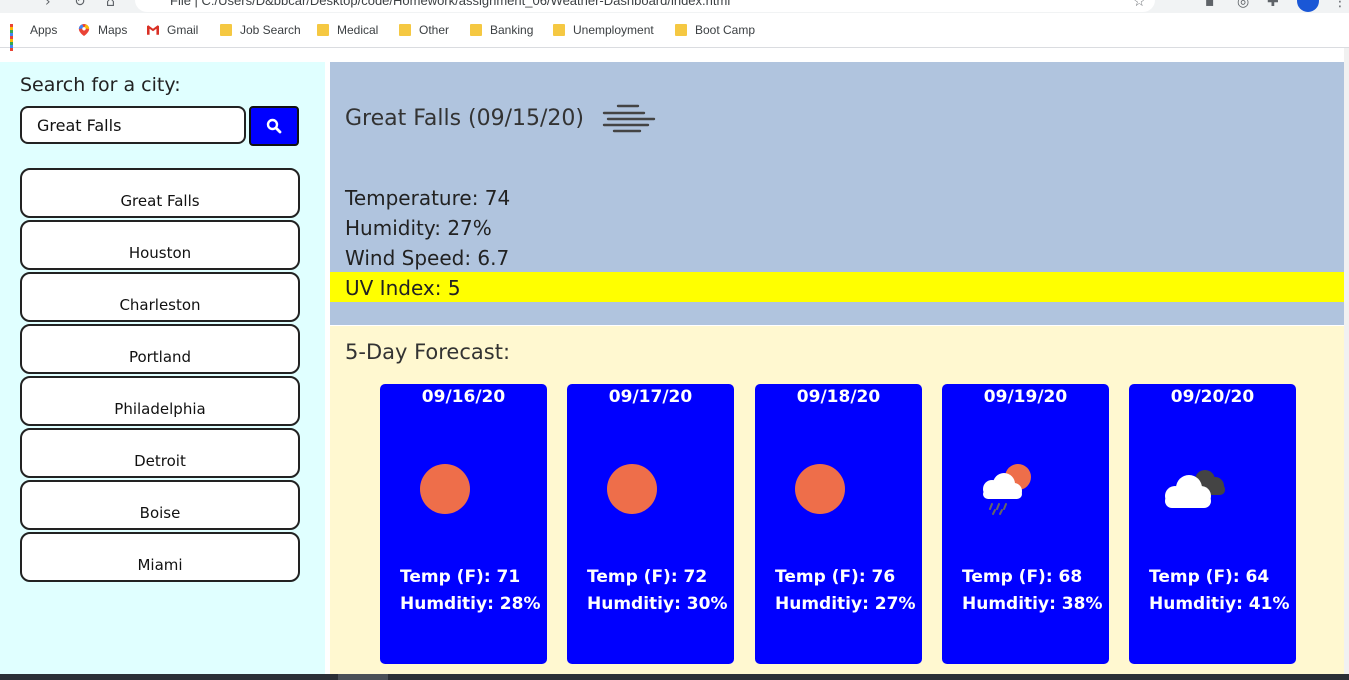 Image resolution: width=1349 pixels, height=680 pixels. I want to click on bookmark-label: Medical, so click(358, 30).